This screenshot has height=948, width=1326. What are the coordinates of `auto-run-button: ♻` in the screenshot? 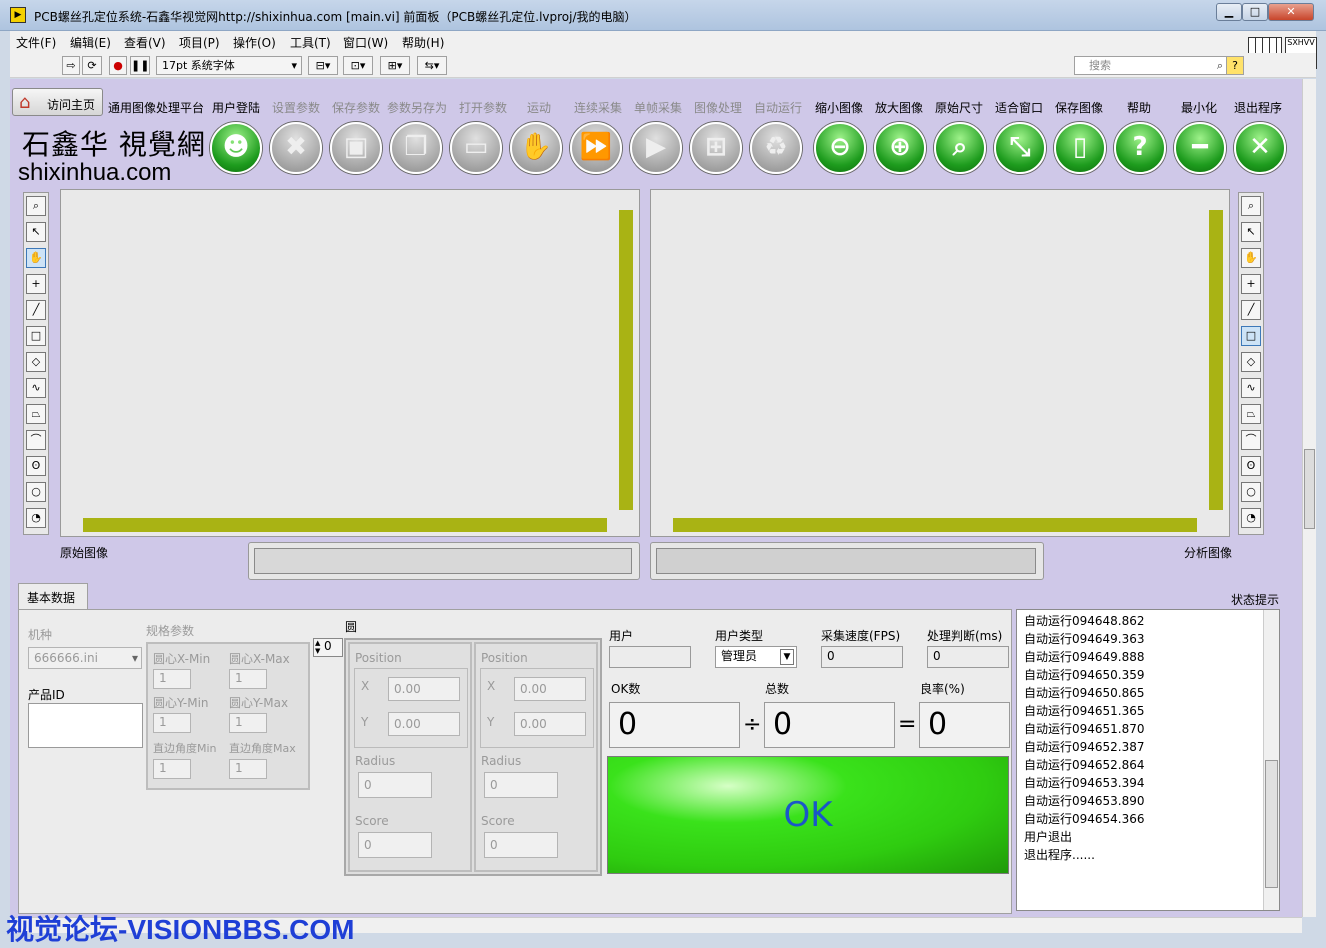 It's located at (776, 148).